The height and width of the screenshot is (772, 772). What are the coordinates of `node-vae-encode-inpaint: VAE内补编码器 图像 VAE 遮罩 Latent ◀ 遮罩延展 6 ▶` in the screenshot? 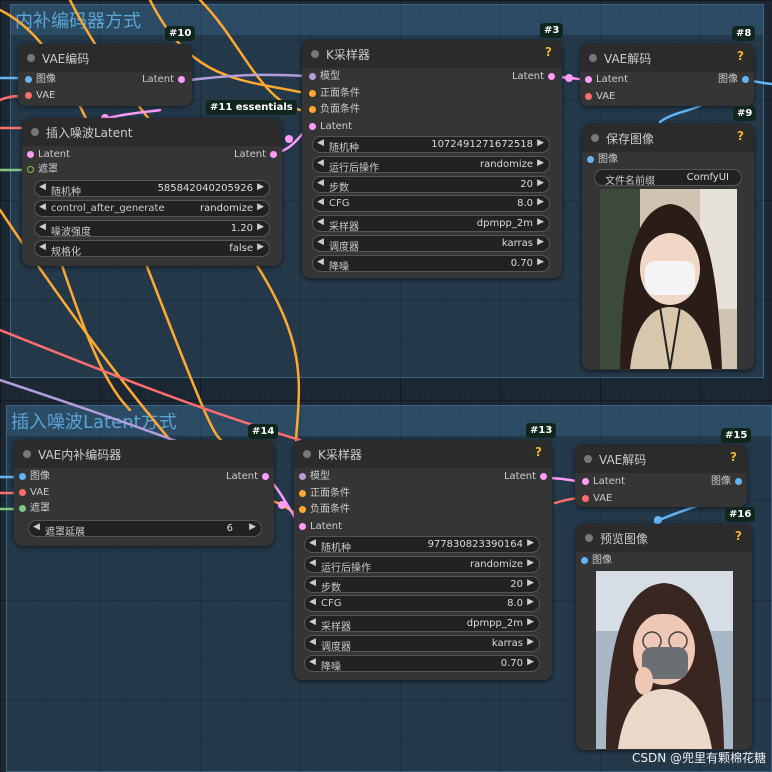 It's located at (144, 493).